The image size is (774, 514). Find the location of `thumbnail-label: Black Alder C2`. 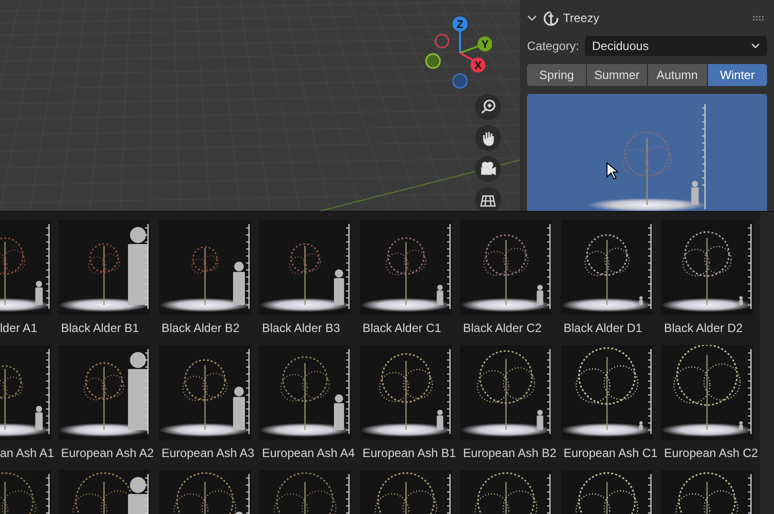

thumbnail-label: Black Alder C2 is located at coordinates (502, 328).